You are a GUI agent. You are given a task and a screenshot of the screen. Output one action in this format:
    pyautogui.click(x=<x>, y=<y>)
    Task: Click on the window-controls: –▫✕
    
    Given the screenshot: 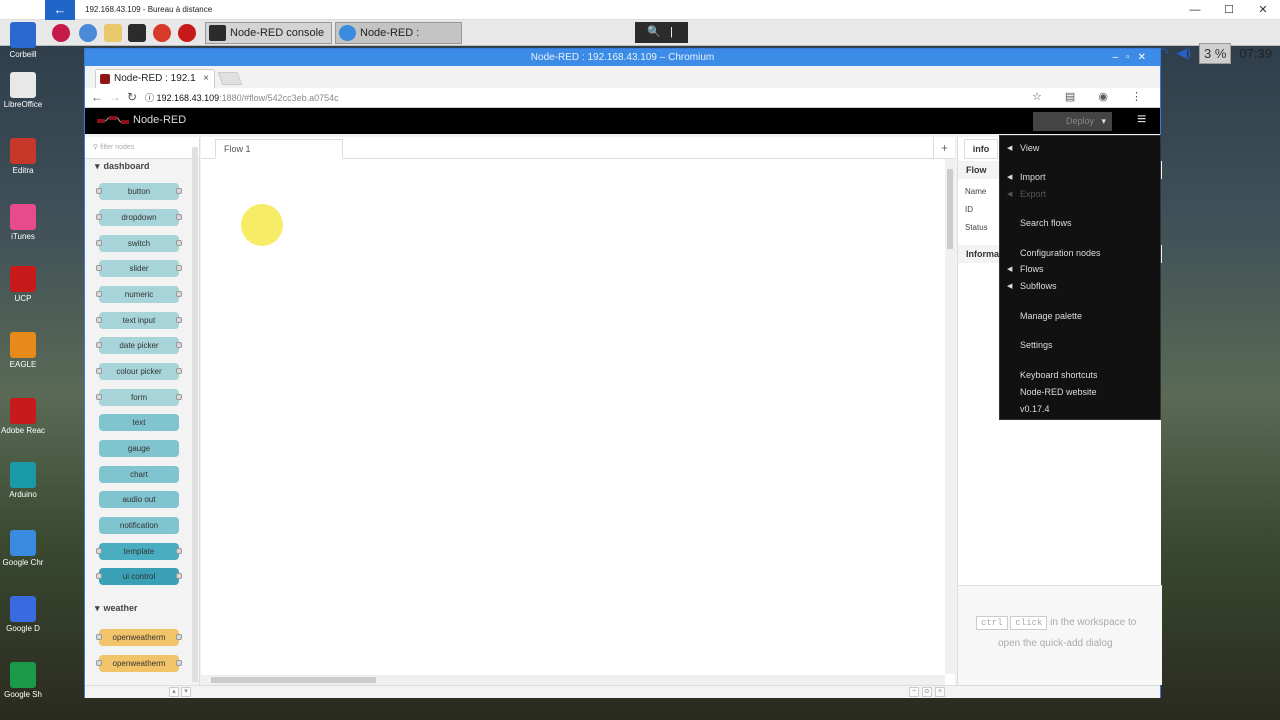 What is the action you would take?
    pyautogui.click(x=1134, y=57)
    